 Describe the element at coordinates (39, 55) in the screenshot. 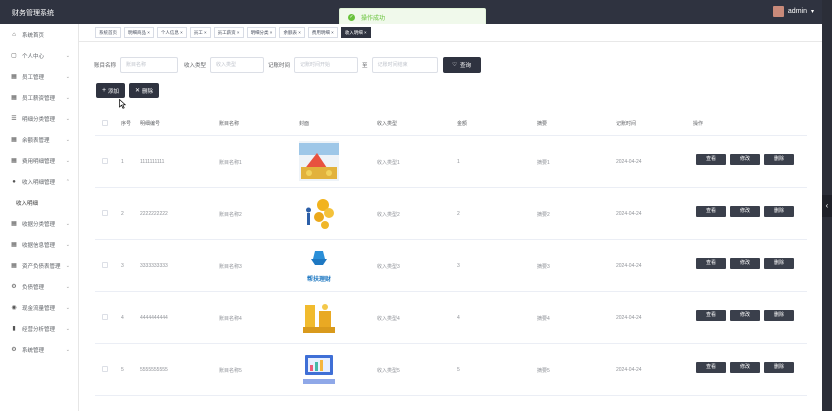

I see `sidebar-item: ▢ 个人中心 ⌄` at that location.